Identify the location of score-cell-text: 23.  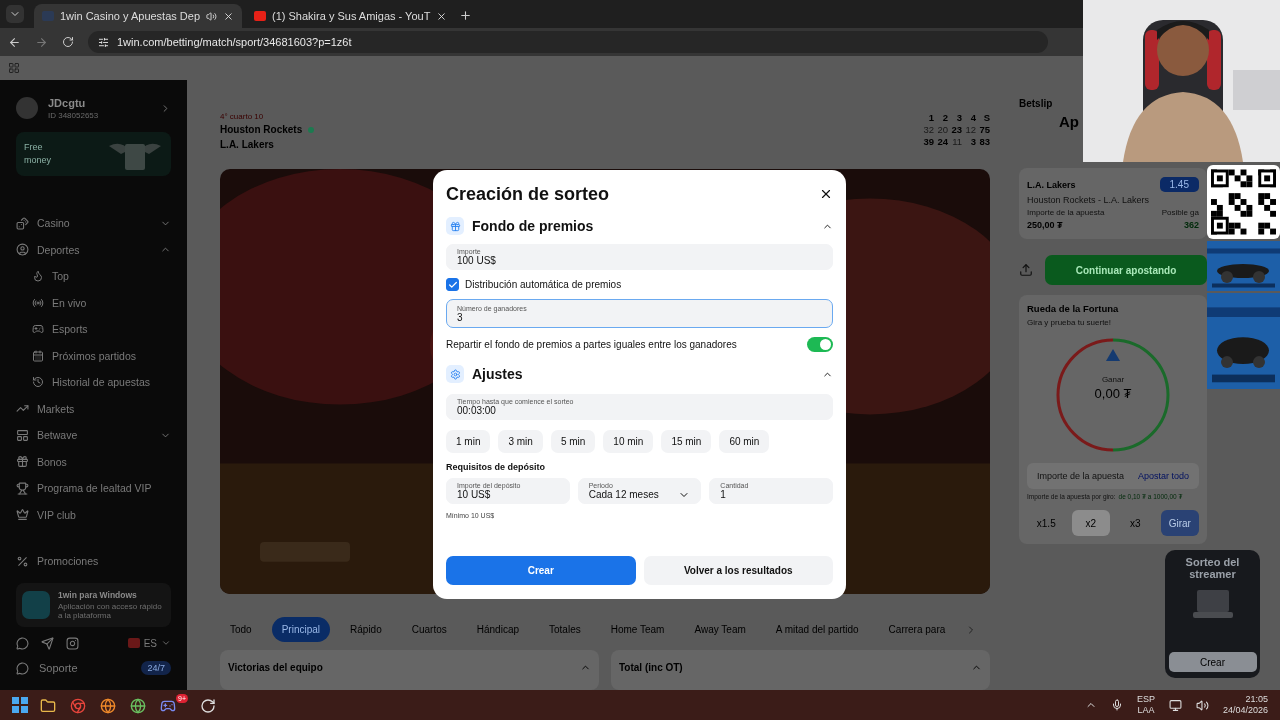
(956, 129).